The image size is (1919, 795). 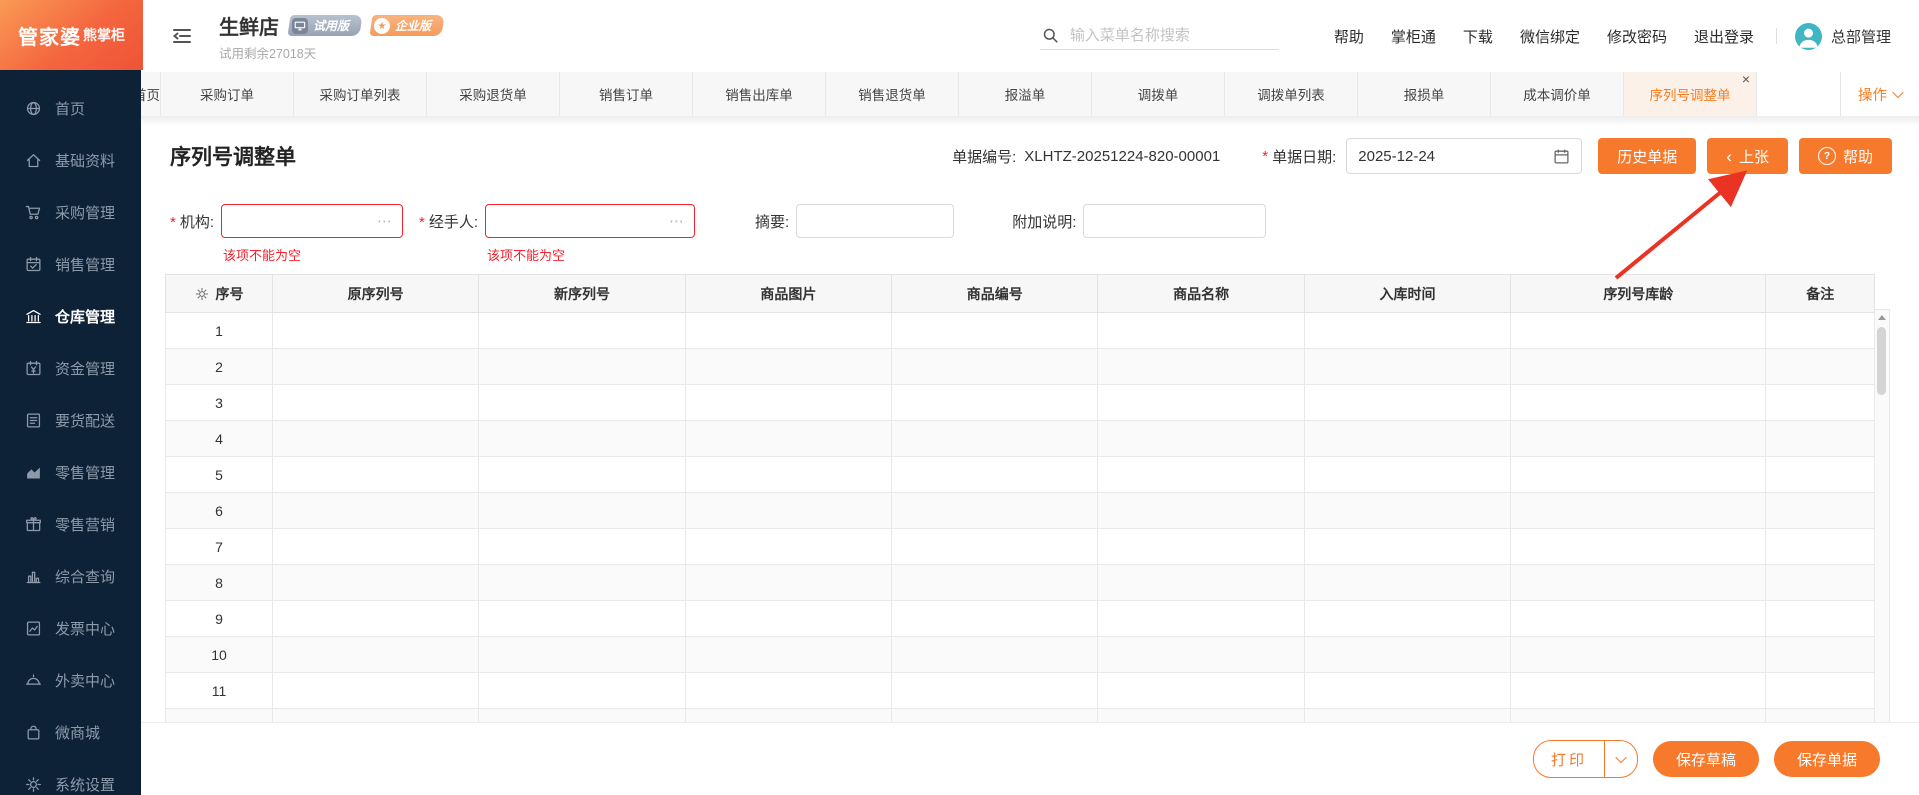 What do you see at coordinates (626, 94) in the screenshot?
I see `tab-item: 销售订单` at bounding box center [626, 94].